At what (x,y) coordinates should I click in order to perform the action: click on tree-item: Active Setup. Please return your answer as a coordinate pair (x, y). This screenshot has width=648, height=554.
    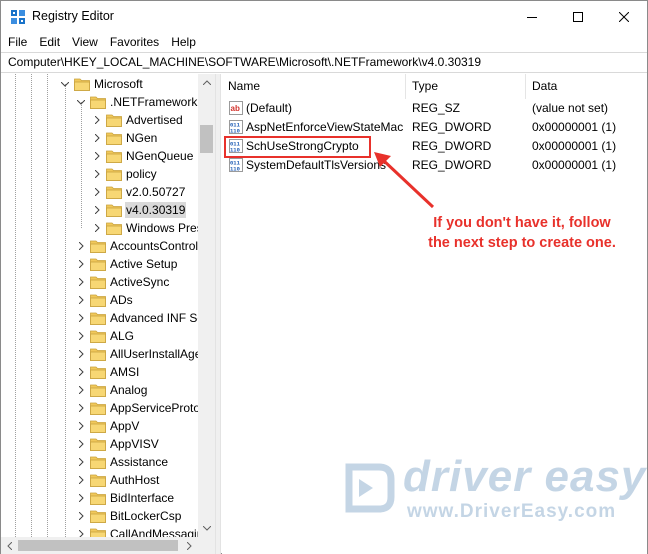
    Looking at the image, I should click on (126, 264).